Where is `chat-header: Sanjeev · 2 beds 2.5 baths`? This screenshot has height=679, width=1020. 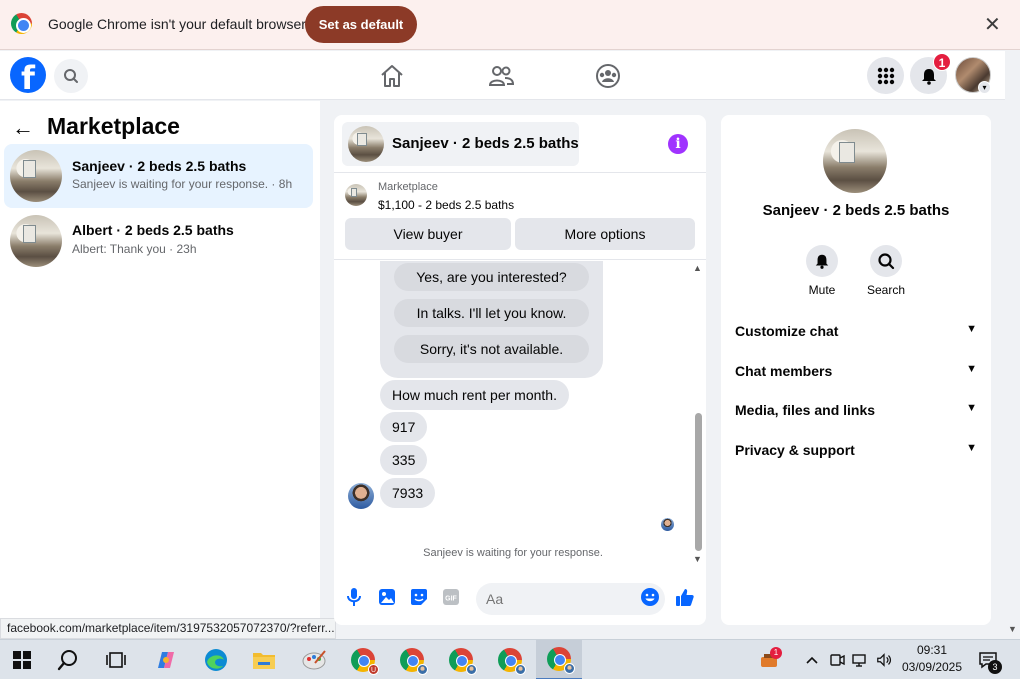 chat-header: Sanjeev · 2 beds 2.5 baths is located at coordinates (460, 144).